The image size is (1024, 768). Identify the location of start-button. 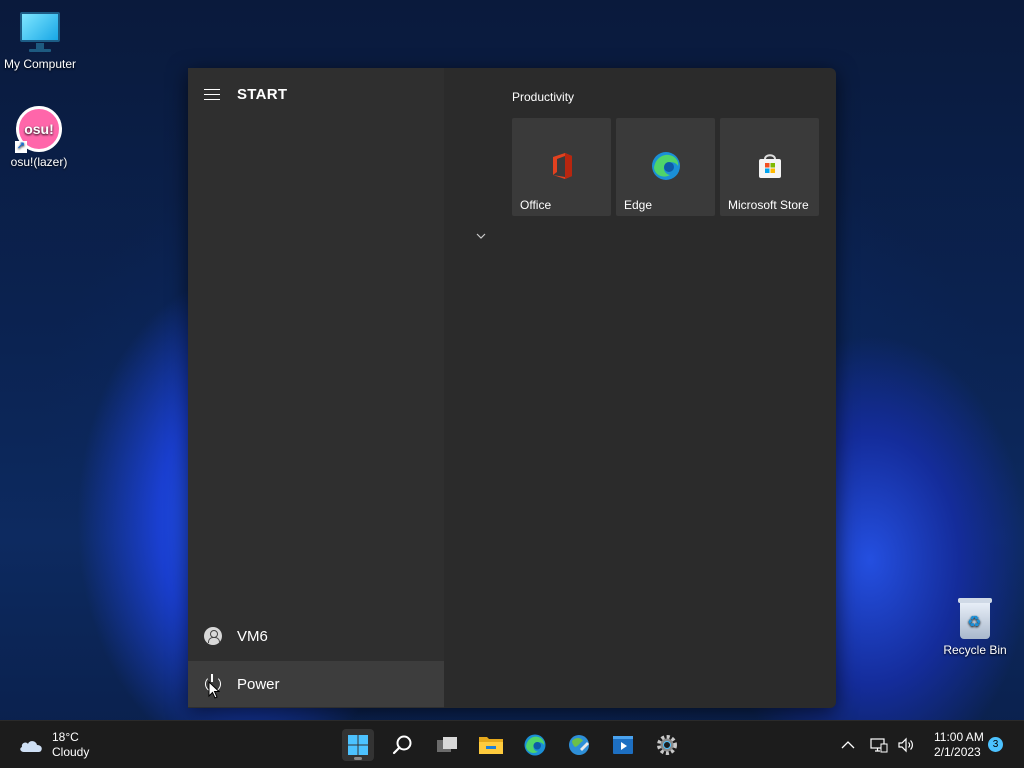
(358, 745).